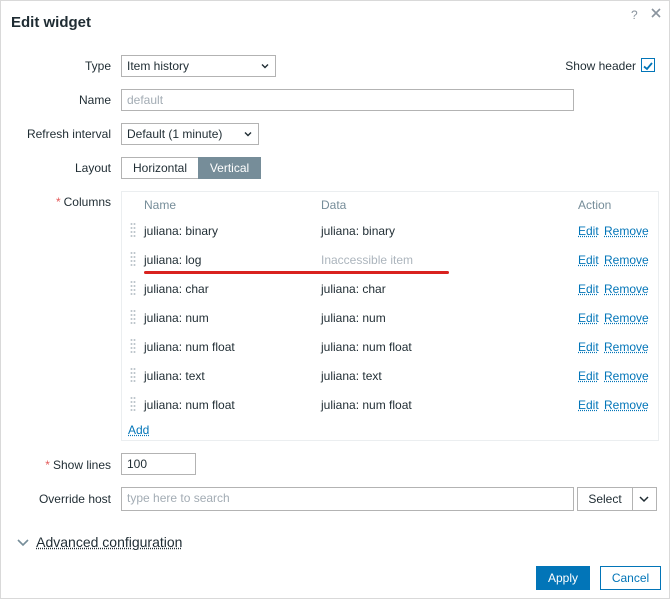 This screenshot has width=670, height=599. I want to click on column-name: juliana: binary, so click(181, 231).